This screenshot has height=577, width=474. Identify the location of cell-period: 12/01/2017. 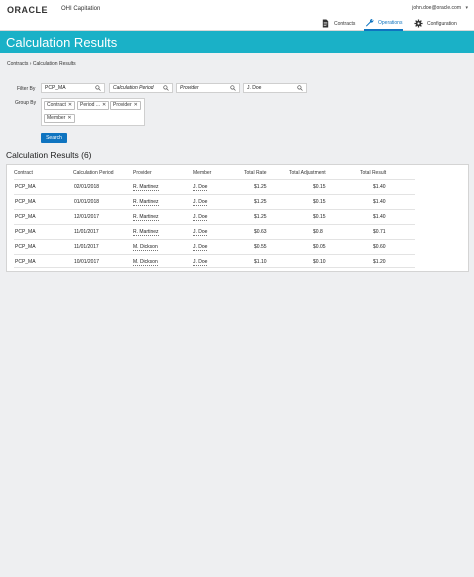
(87, 217).